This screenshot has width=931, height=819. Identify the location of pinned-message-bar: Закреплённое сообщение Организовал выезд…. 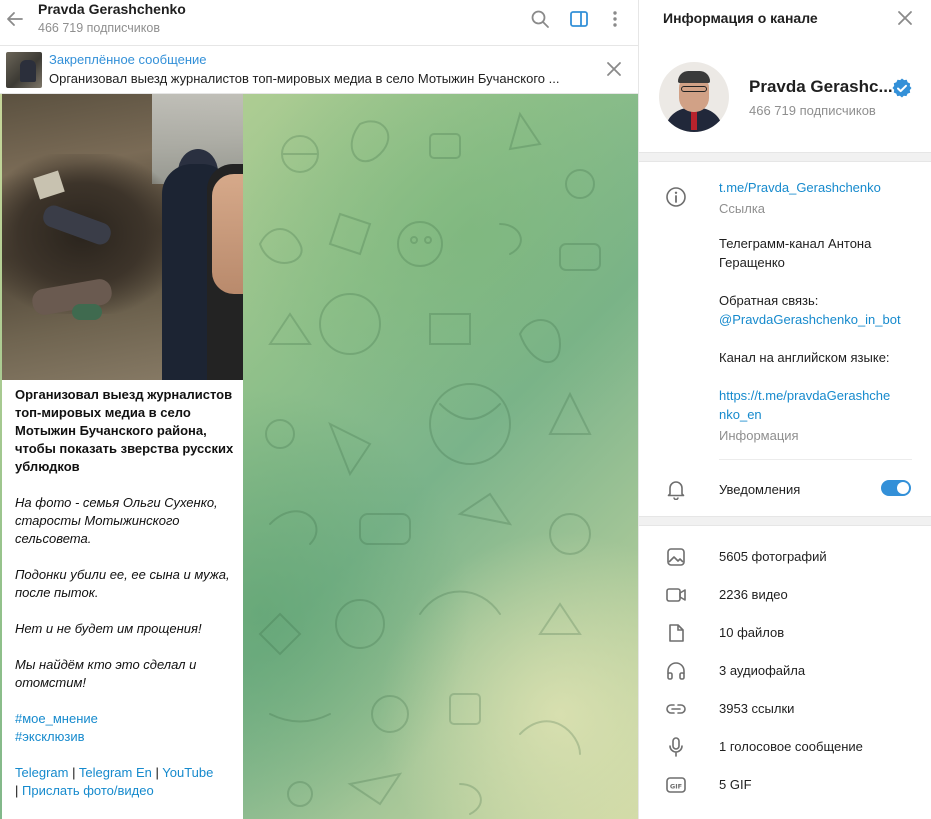
(319, 70).